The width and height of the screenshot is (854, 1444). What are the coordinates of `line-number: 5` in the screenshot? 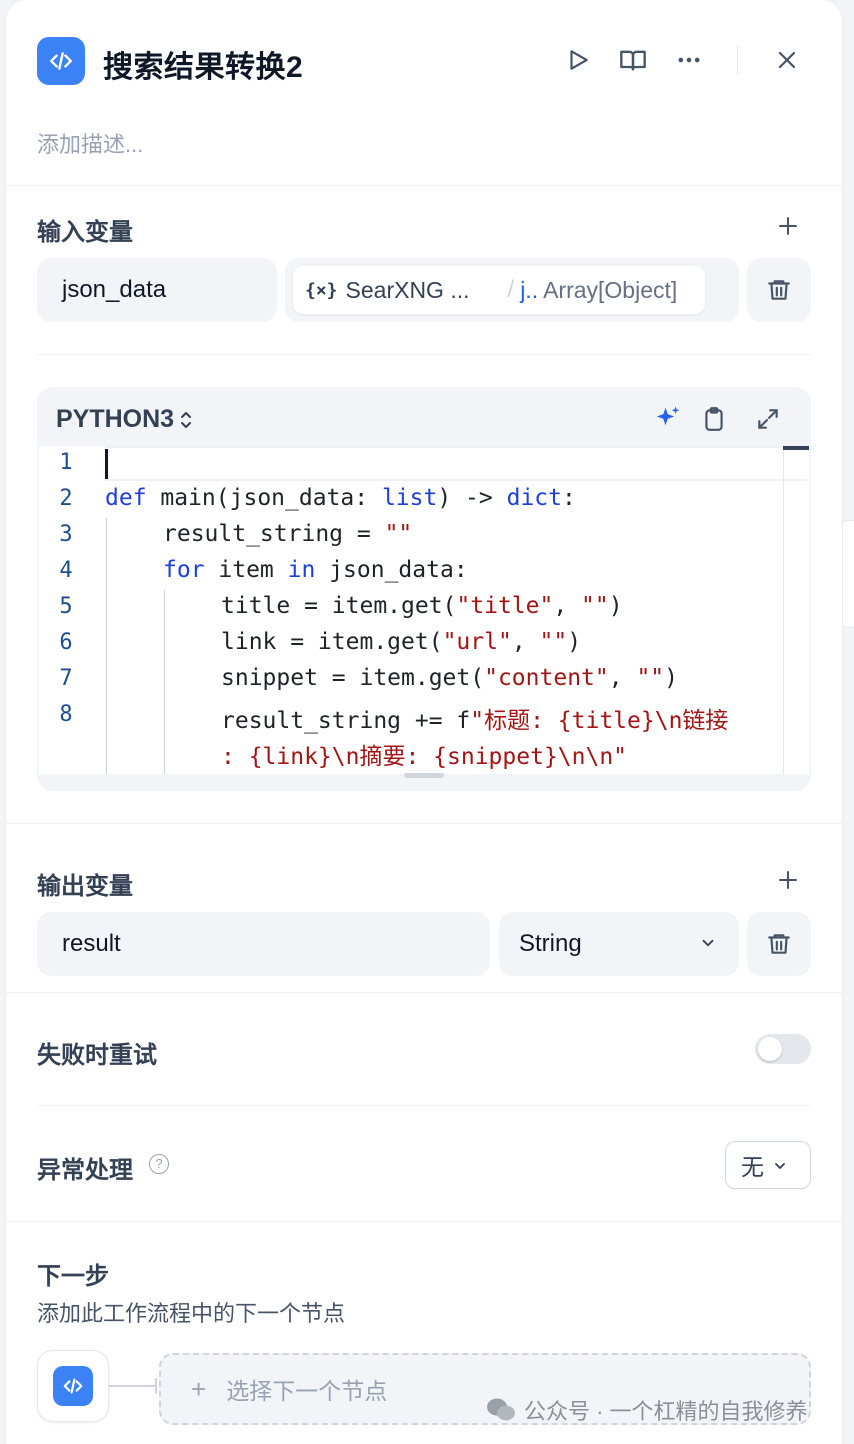 It's located at (66, 606).